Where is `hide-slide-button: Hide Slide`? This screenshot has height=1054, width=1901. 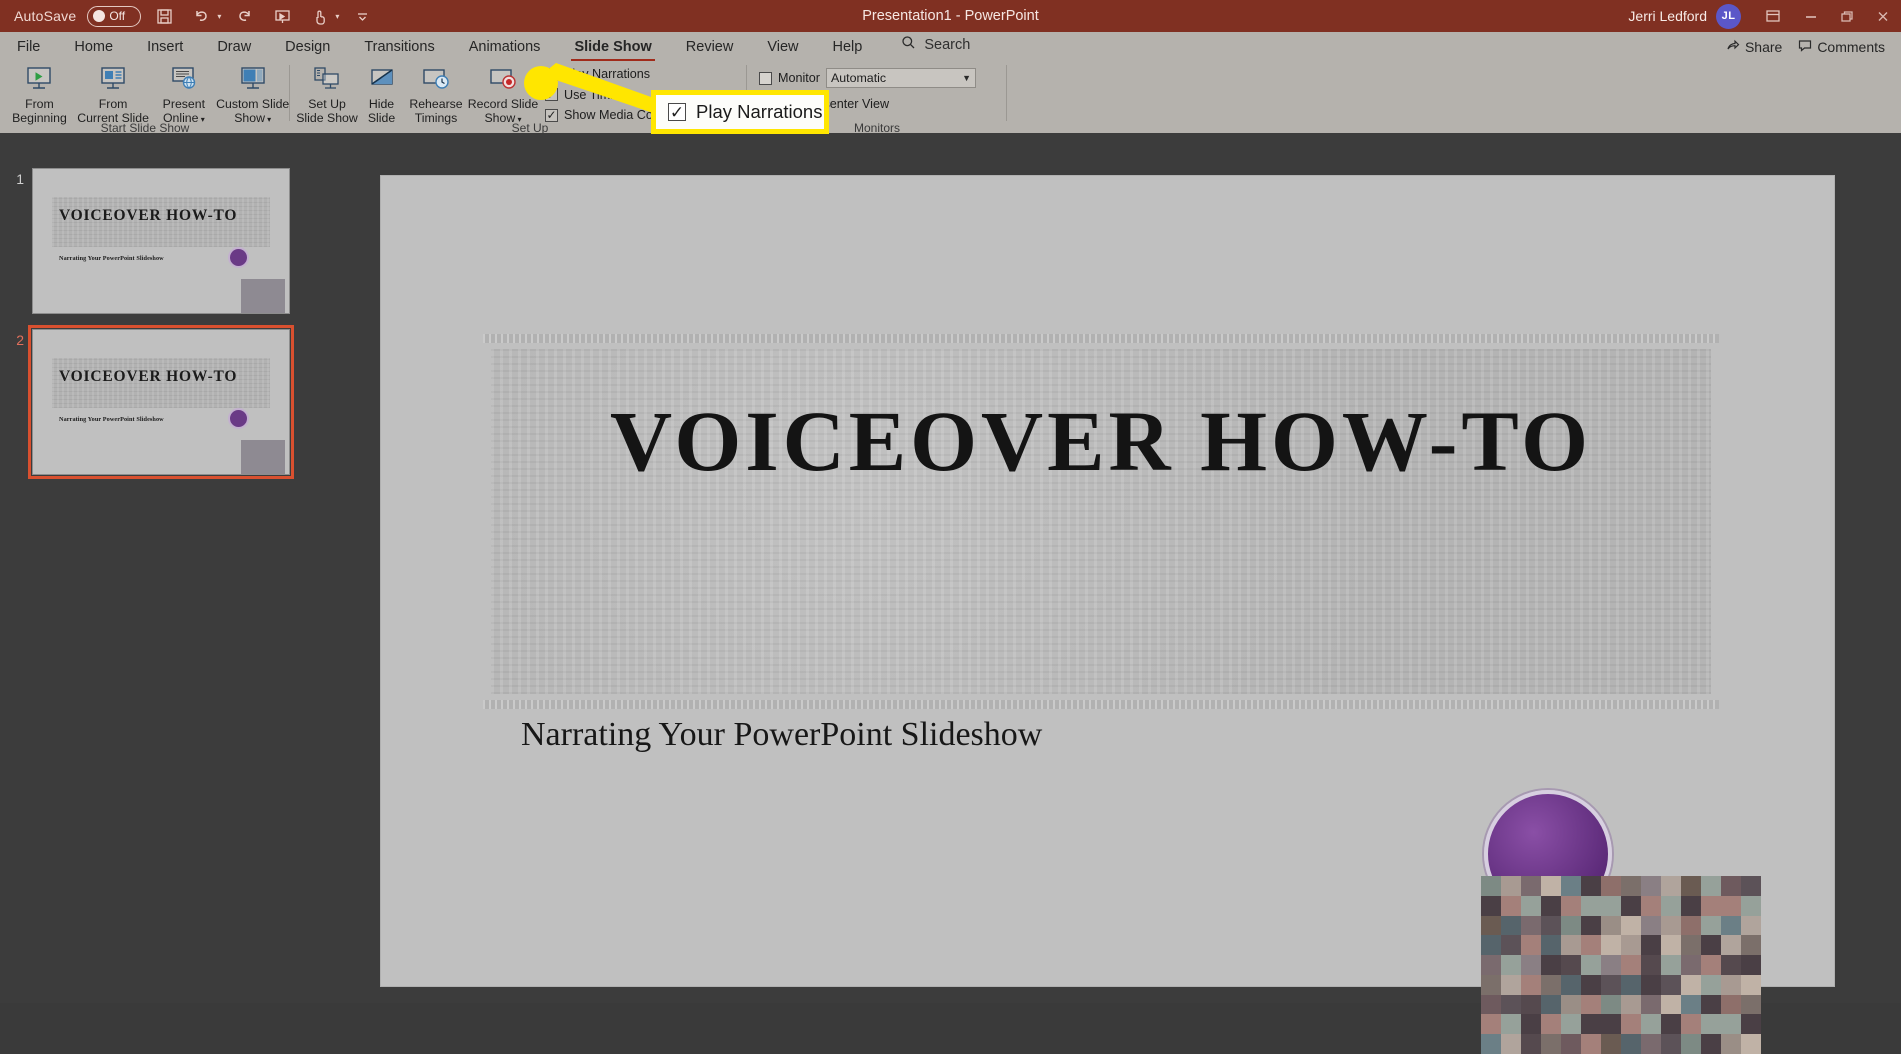
hide-slide-button: Hide Slide is located at coordinates (381, 93).